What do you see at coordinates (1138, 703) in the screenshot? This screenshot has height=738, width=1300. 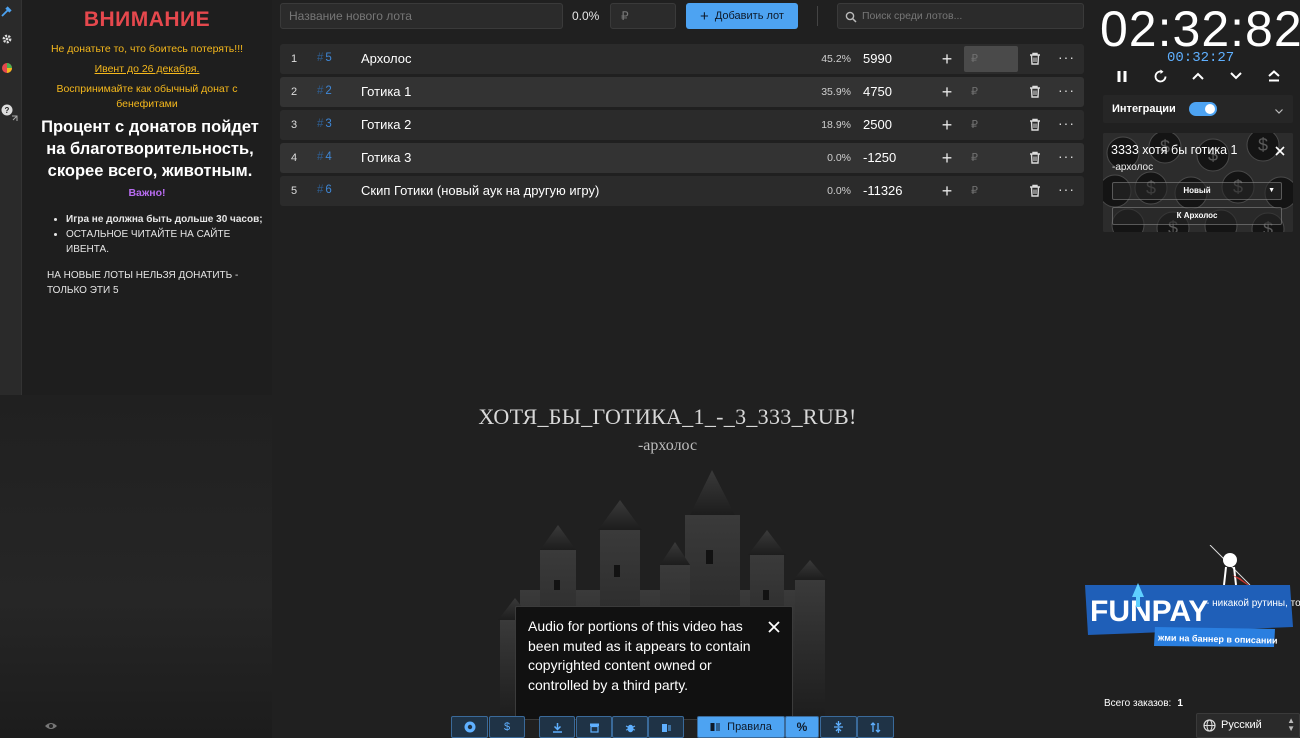 I see `total-orders-label: Всего заказов:` at bounding box center [1138, 703].